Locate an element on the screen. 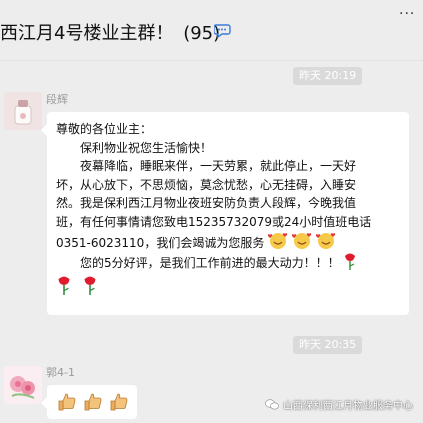  message-line: 然。我是保利西江月物业夜班安防负责人段辉，今晚我值 is located at coordinates (206, 203).